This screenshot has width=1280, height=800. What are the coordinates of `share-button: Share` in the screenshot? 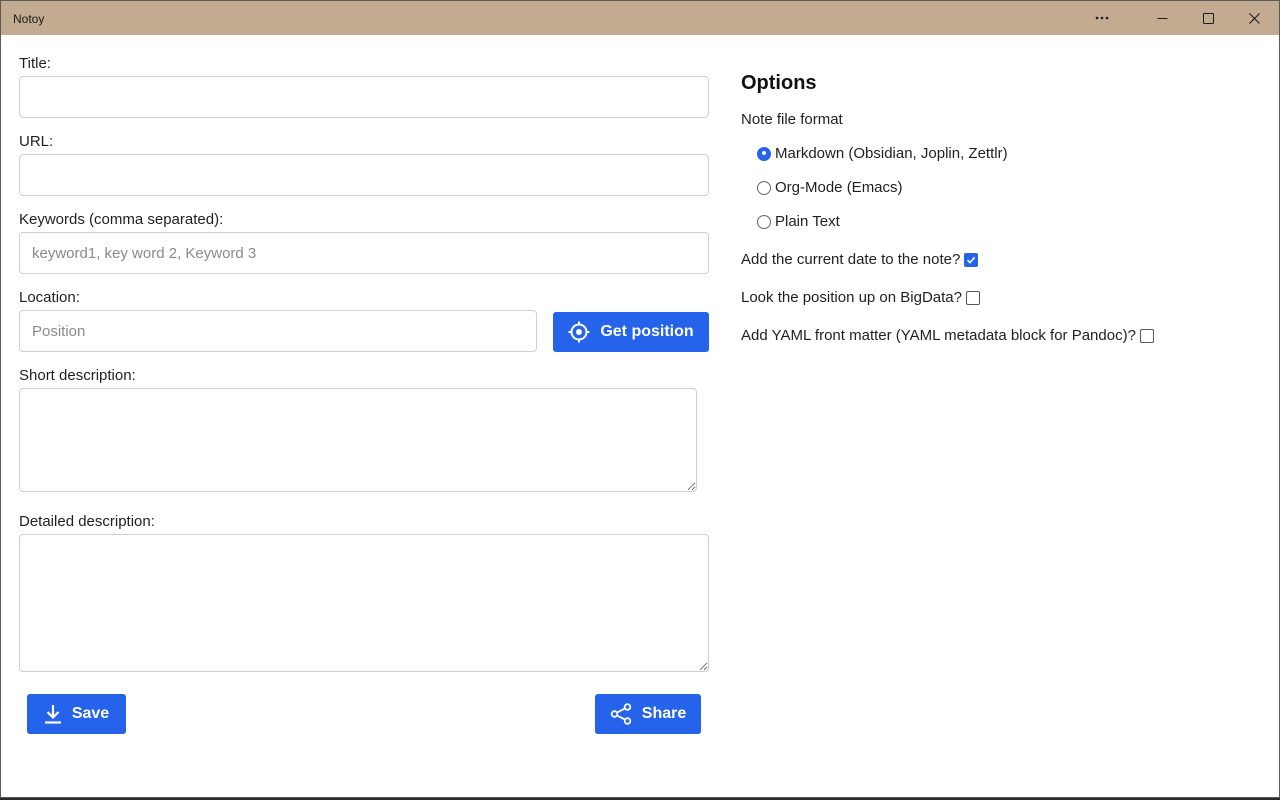 It's located at (648, 714).